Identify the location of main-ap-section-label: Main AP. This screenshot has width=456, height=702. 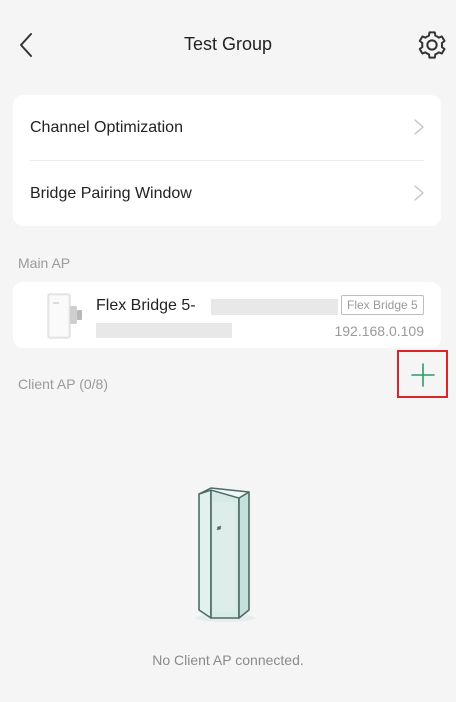
(44, 263).